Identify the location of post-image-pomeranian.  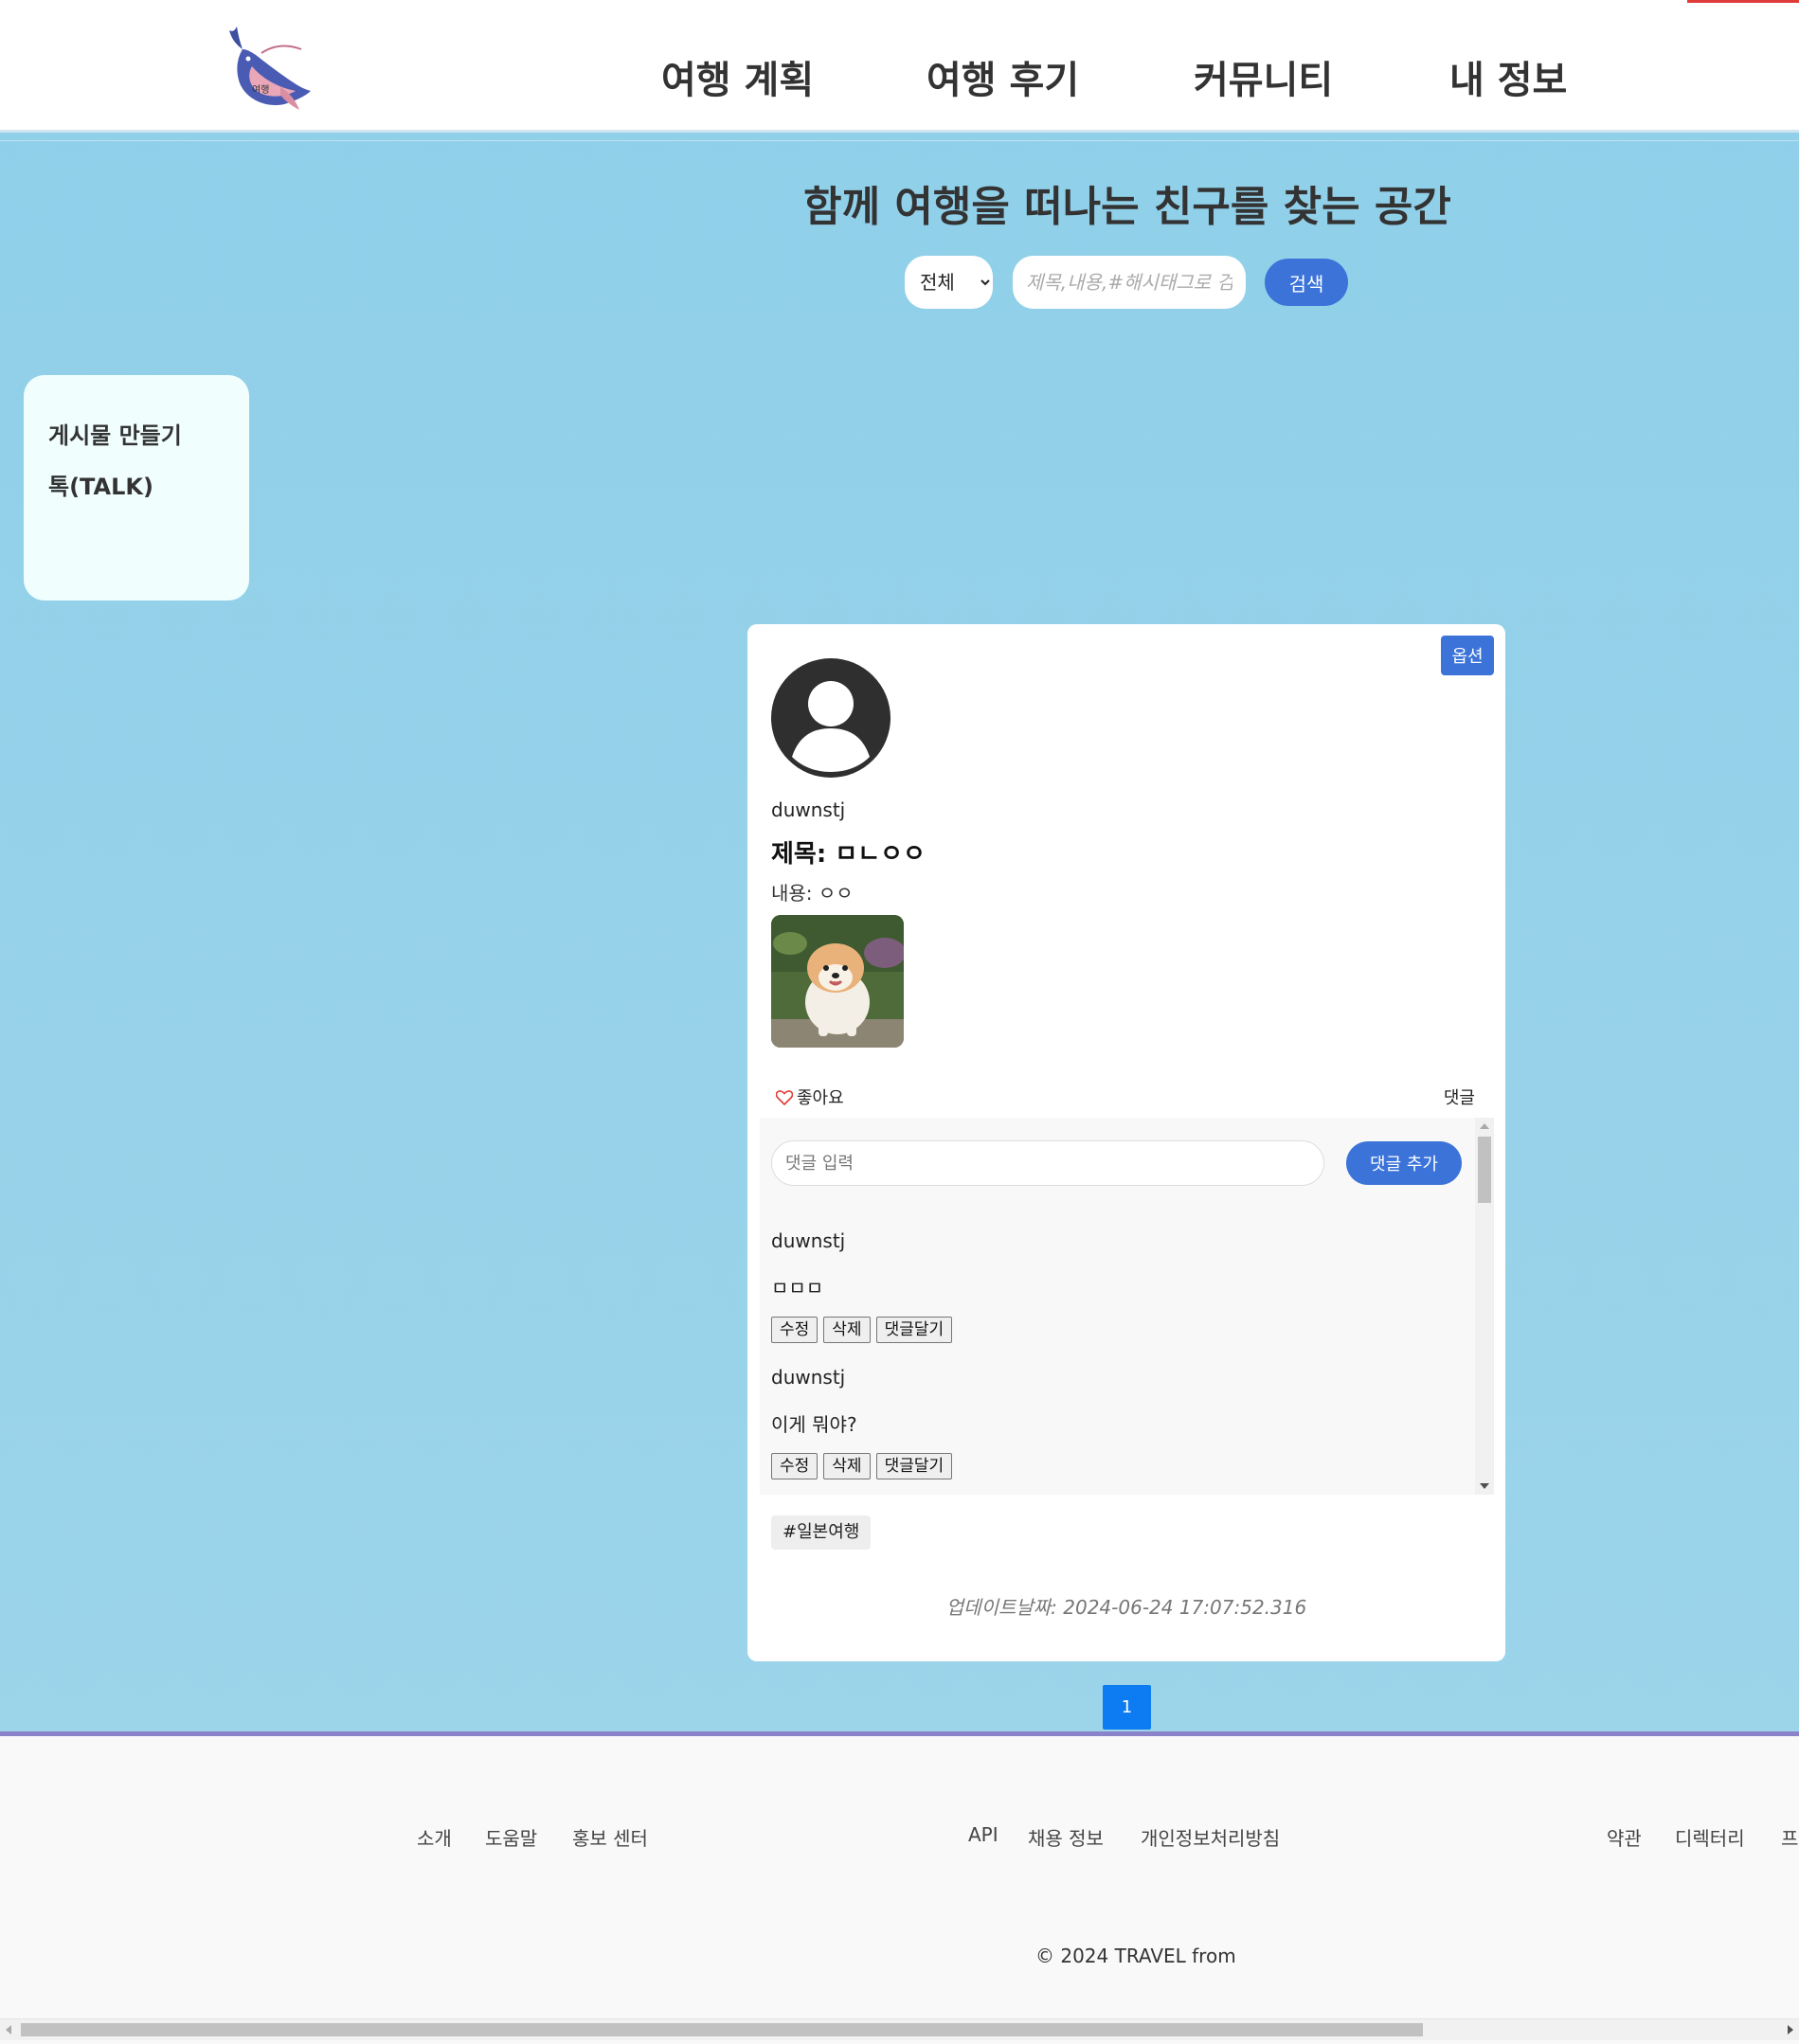
(837, 981).